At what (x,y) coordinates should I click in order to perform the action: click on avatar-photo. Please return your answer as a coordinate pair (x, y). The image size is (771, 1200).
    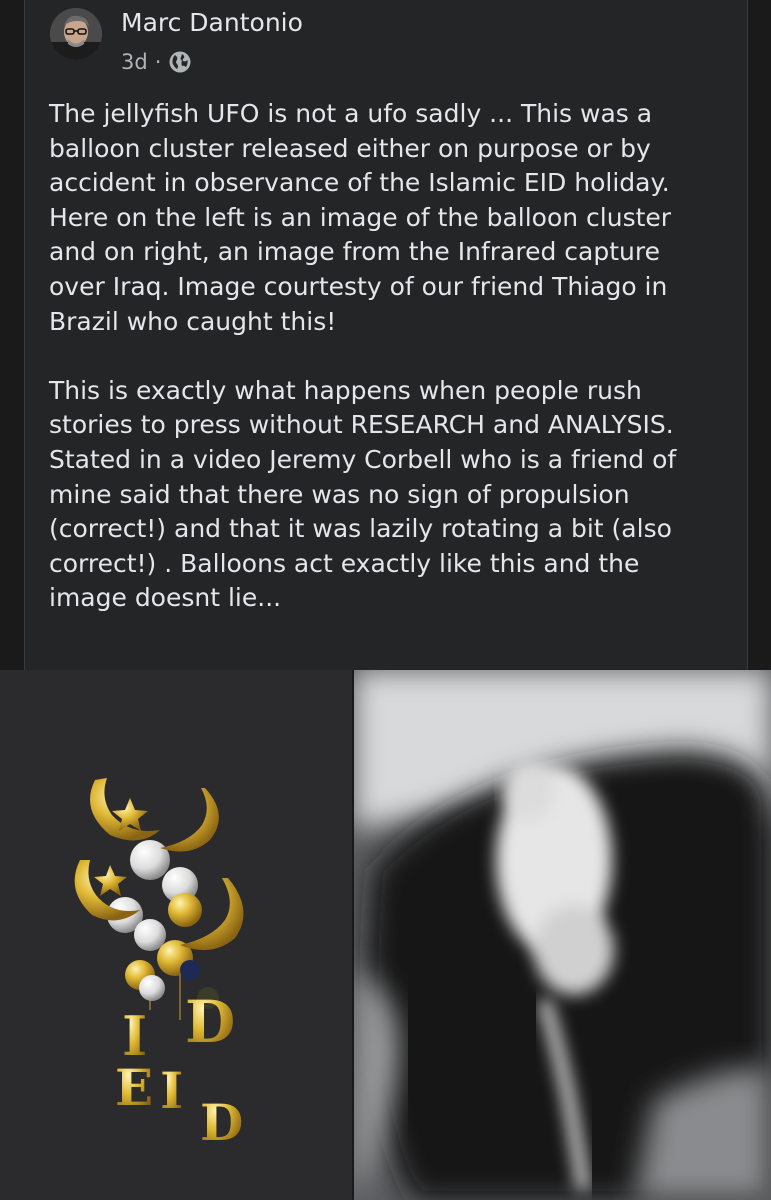
    Looking at the image, I should click on (76, 34).